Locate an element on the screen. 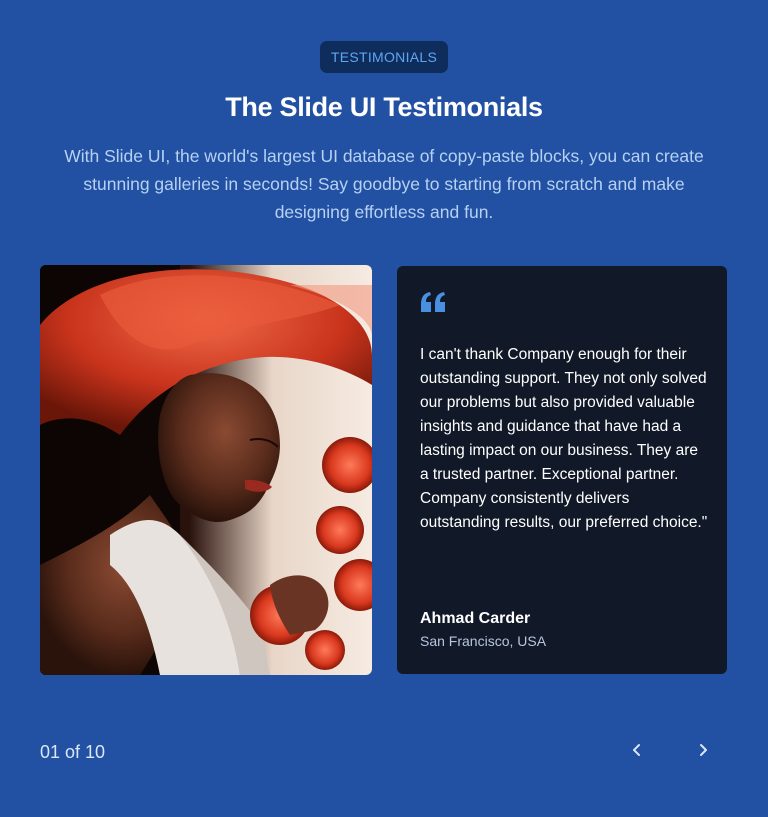 The image size is (768, 817). chevron-right-icon is located at coordinates (703, 752).